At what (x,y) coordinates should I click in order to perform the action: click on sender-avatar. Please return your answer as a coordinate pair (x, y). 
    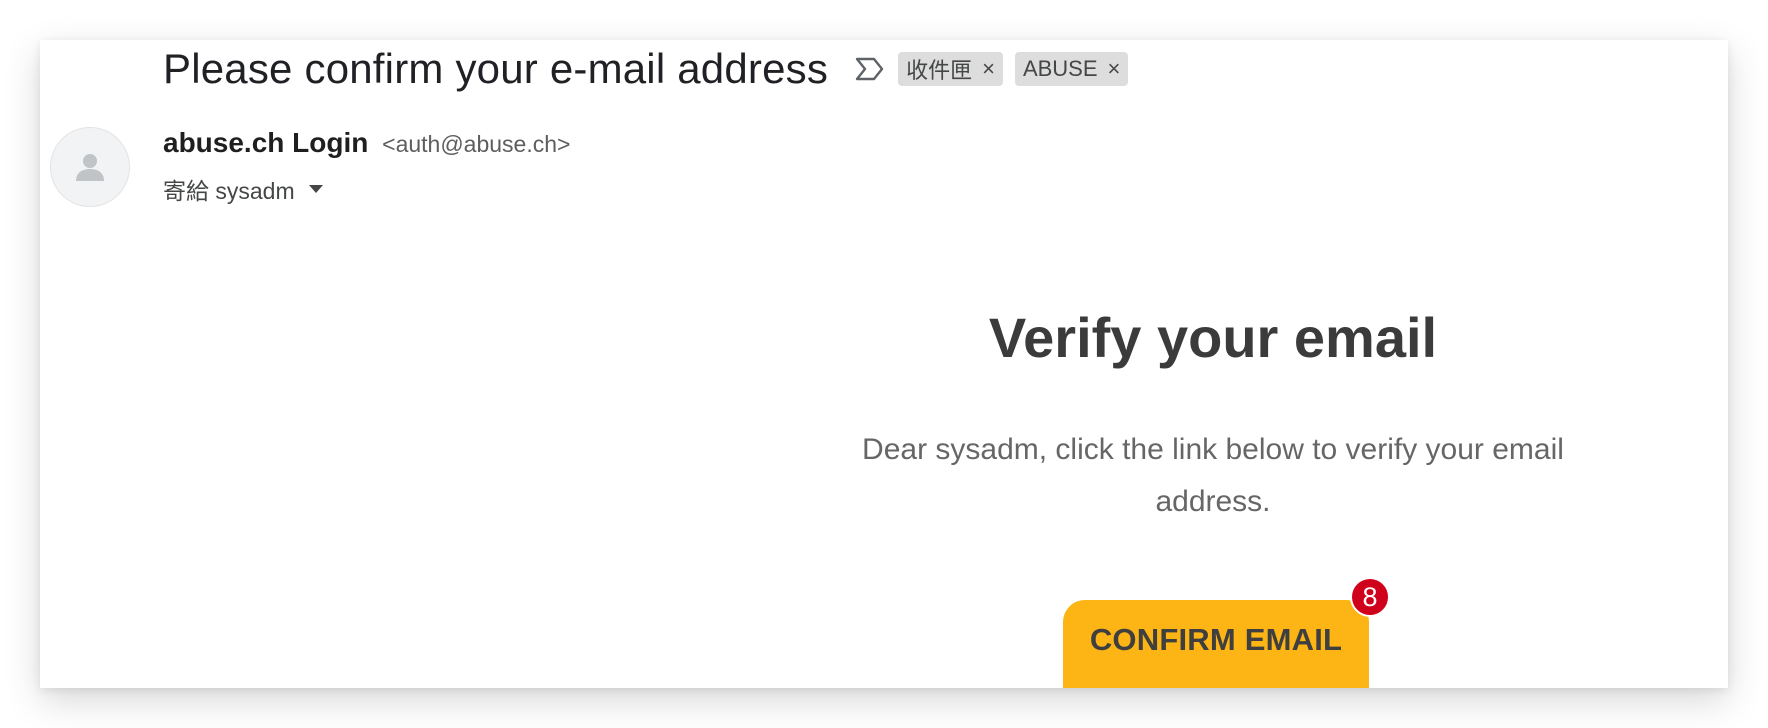
    Looking at the image, I should click on (90, 167).